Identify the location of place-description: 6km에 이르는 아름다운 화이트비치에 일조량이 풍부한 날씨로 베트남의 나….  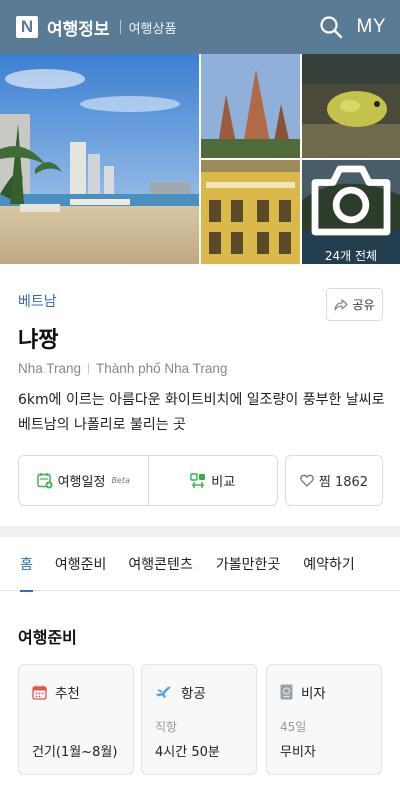
(201, 412).